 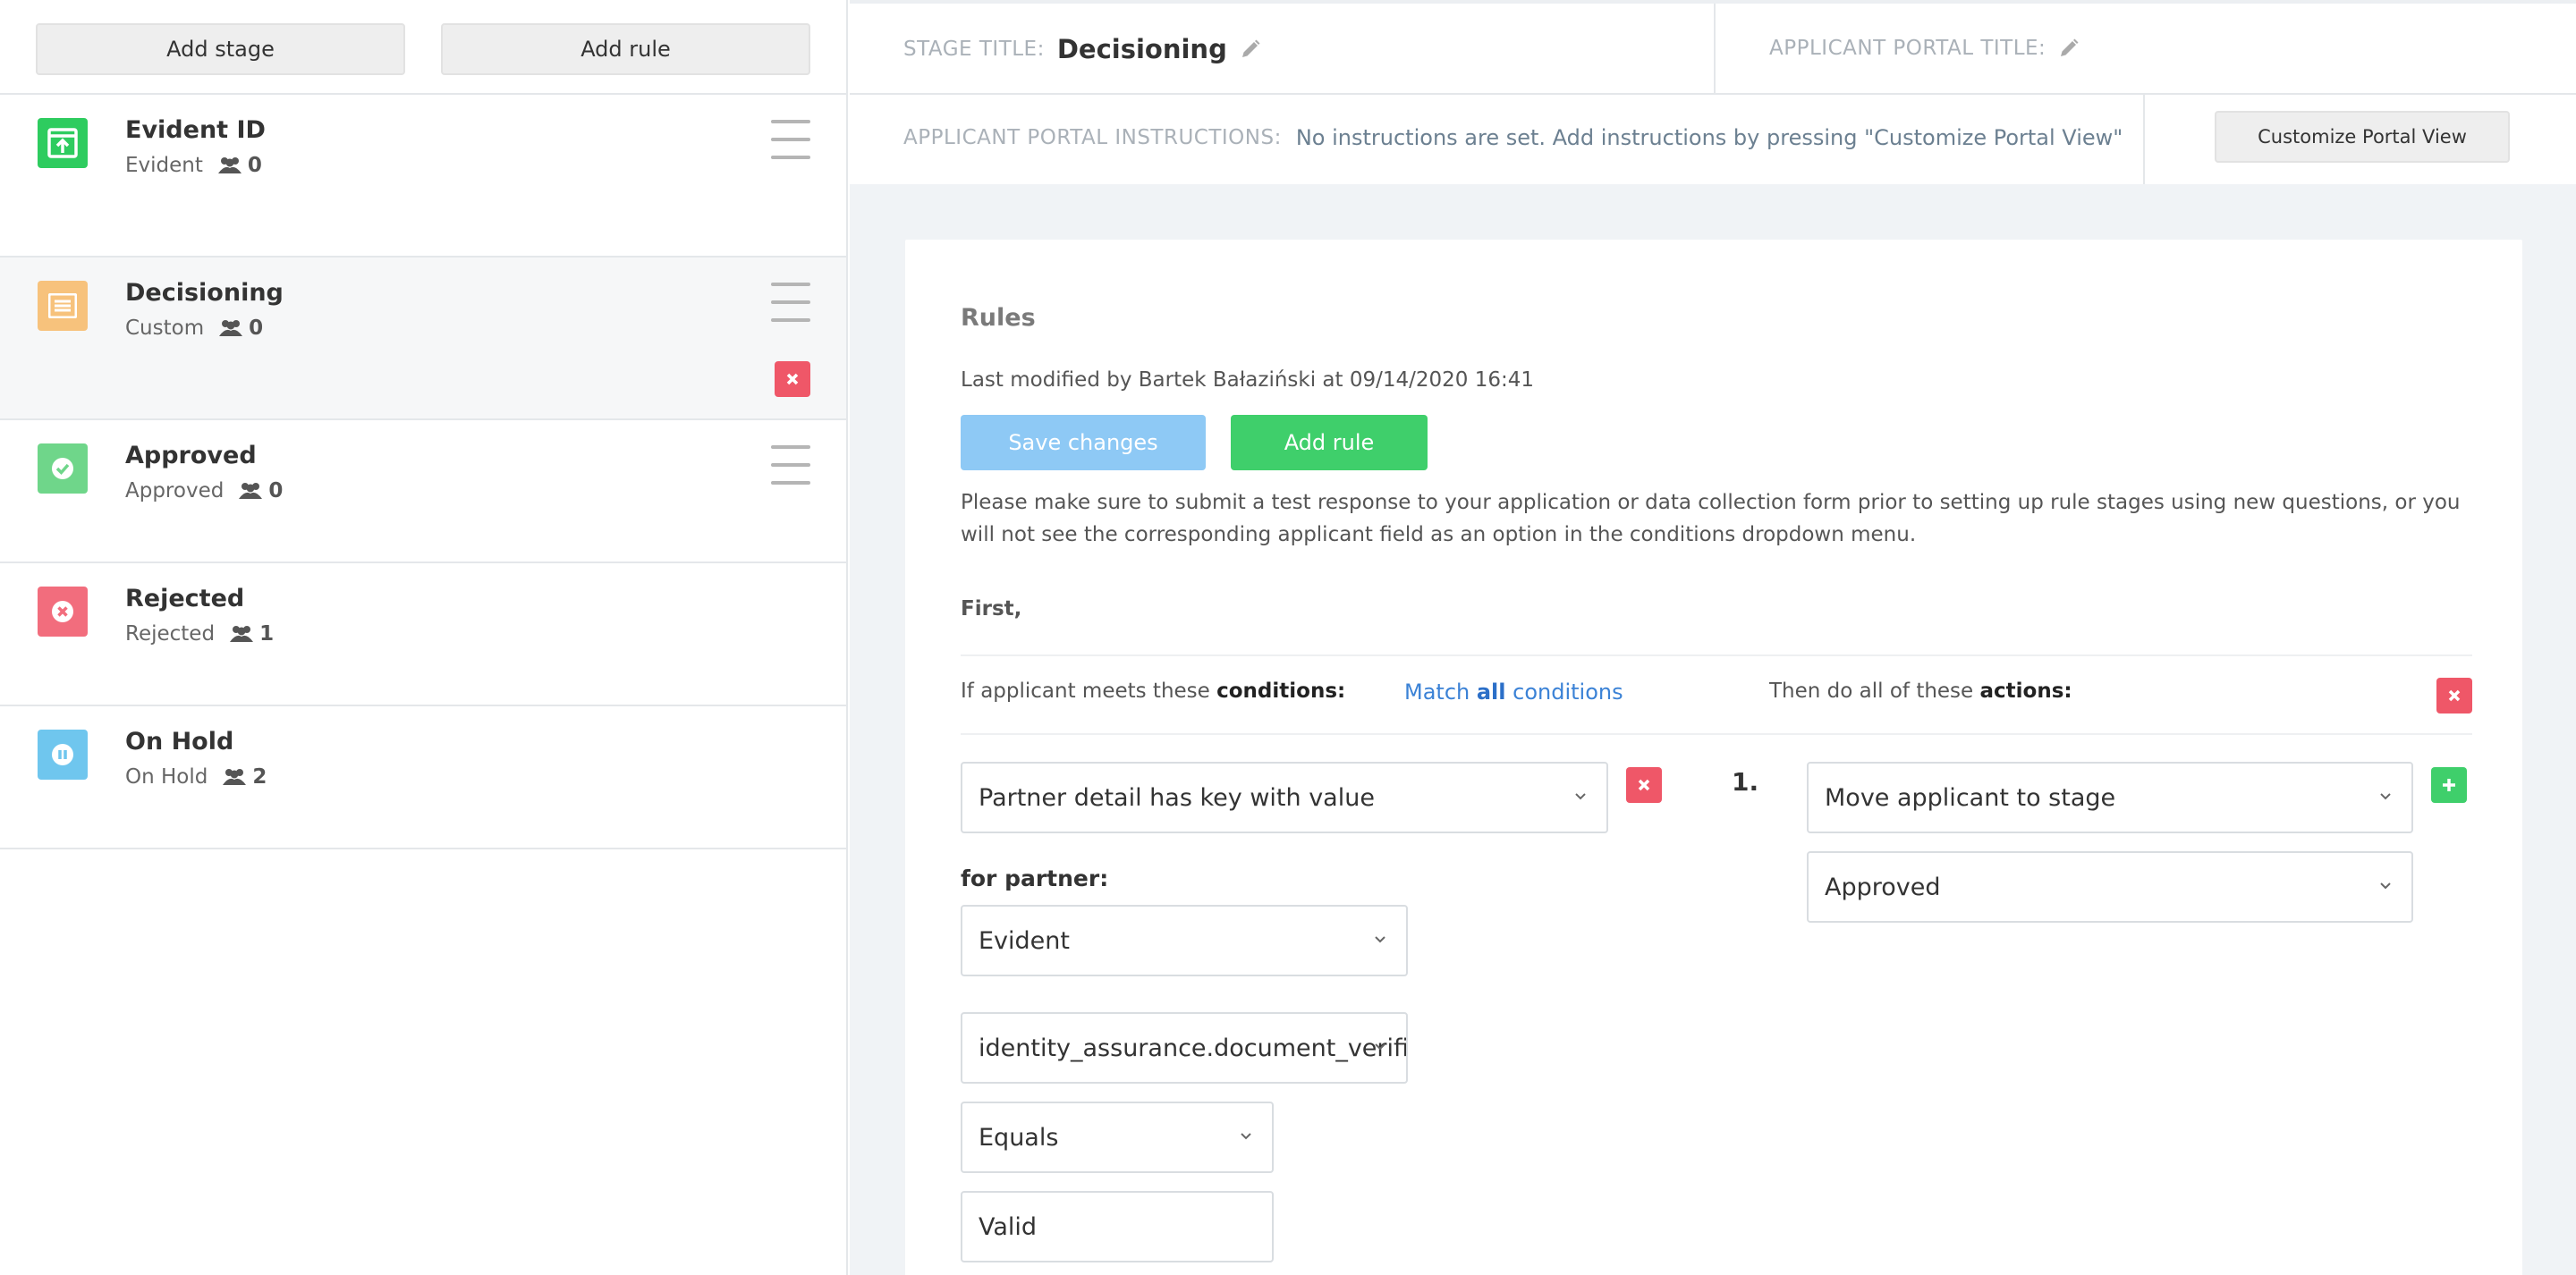 What do you see at coordinates (1440, 692) in the screenshot?
I see `match-prefix: Match` at bounding box center [1440, 692].